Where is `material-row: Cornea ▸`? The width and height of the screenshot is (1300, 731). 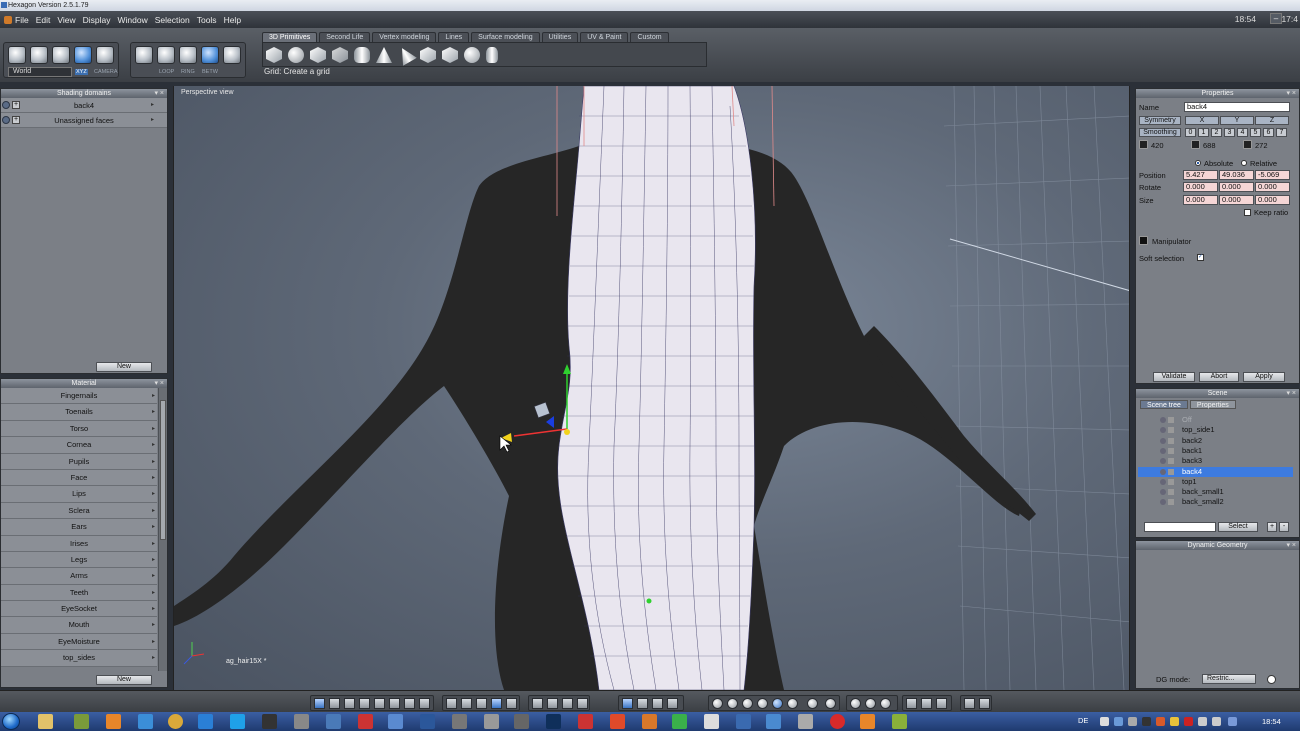 material-row: Cornea ▸ is located at coordinates (79, 445).